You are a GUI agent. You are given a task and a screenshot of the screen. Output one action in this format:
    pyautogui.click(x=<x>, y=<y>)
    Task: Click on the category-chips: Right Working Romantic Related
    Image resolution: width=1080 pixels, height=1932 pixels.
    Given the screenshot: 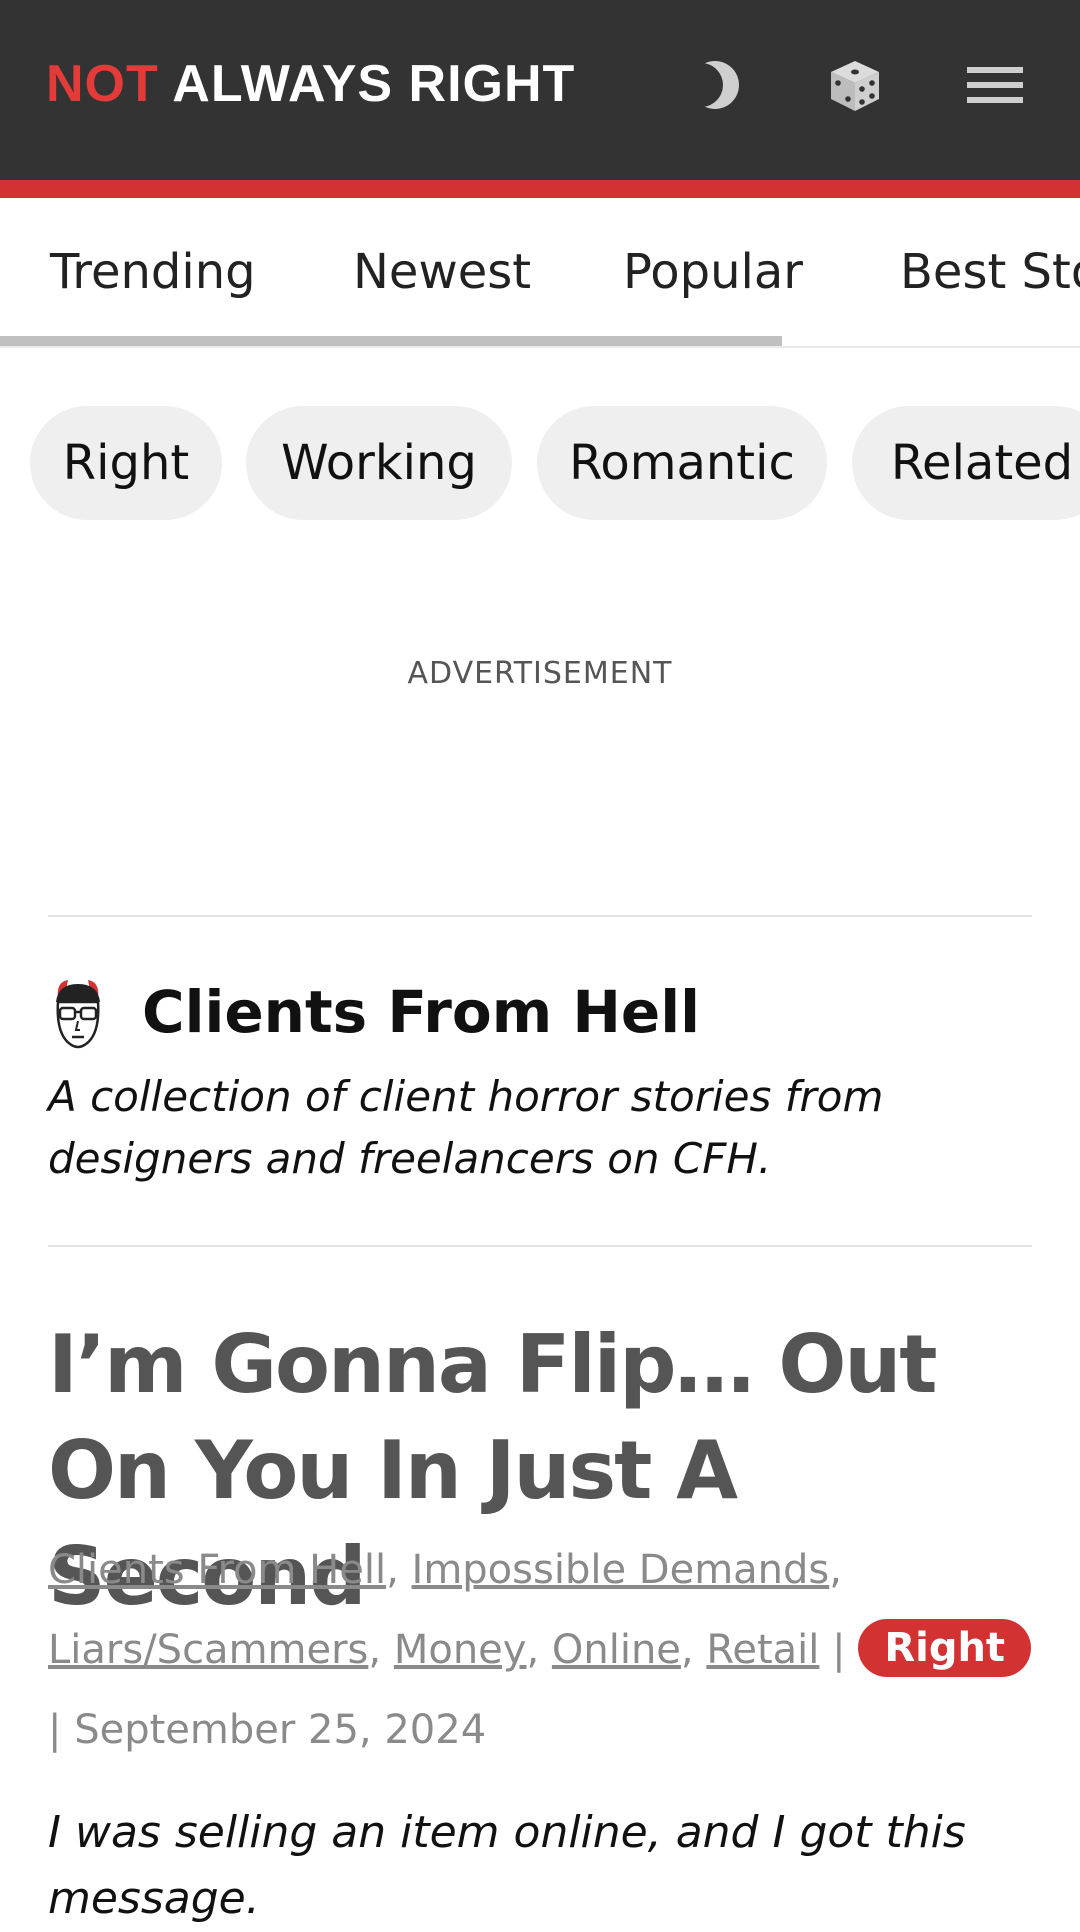 What is the action you would take?
    pyautogui.click(x=540, y=464)
    